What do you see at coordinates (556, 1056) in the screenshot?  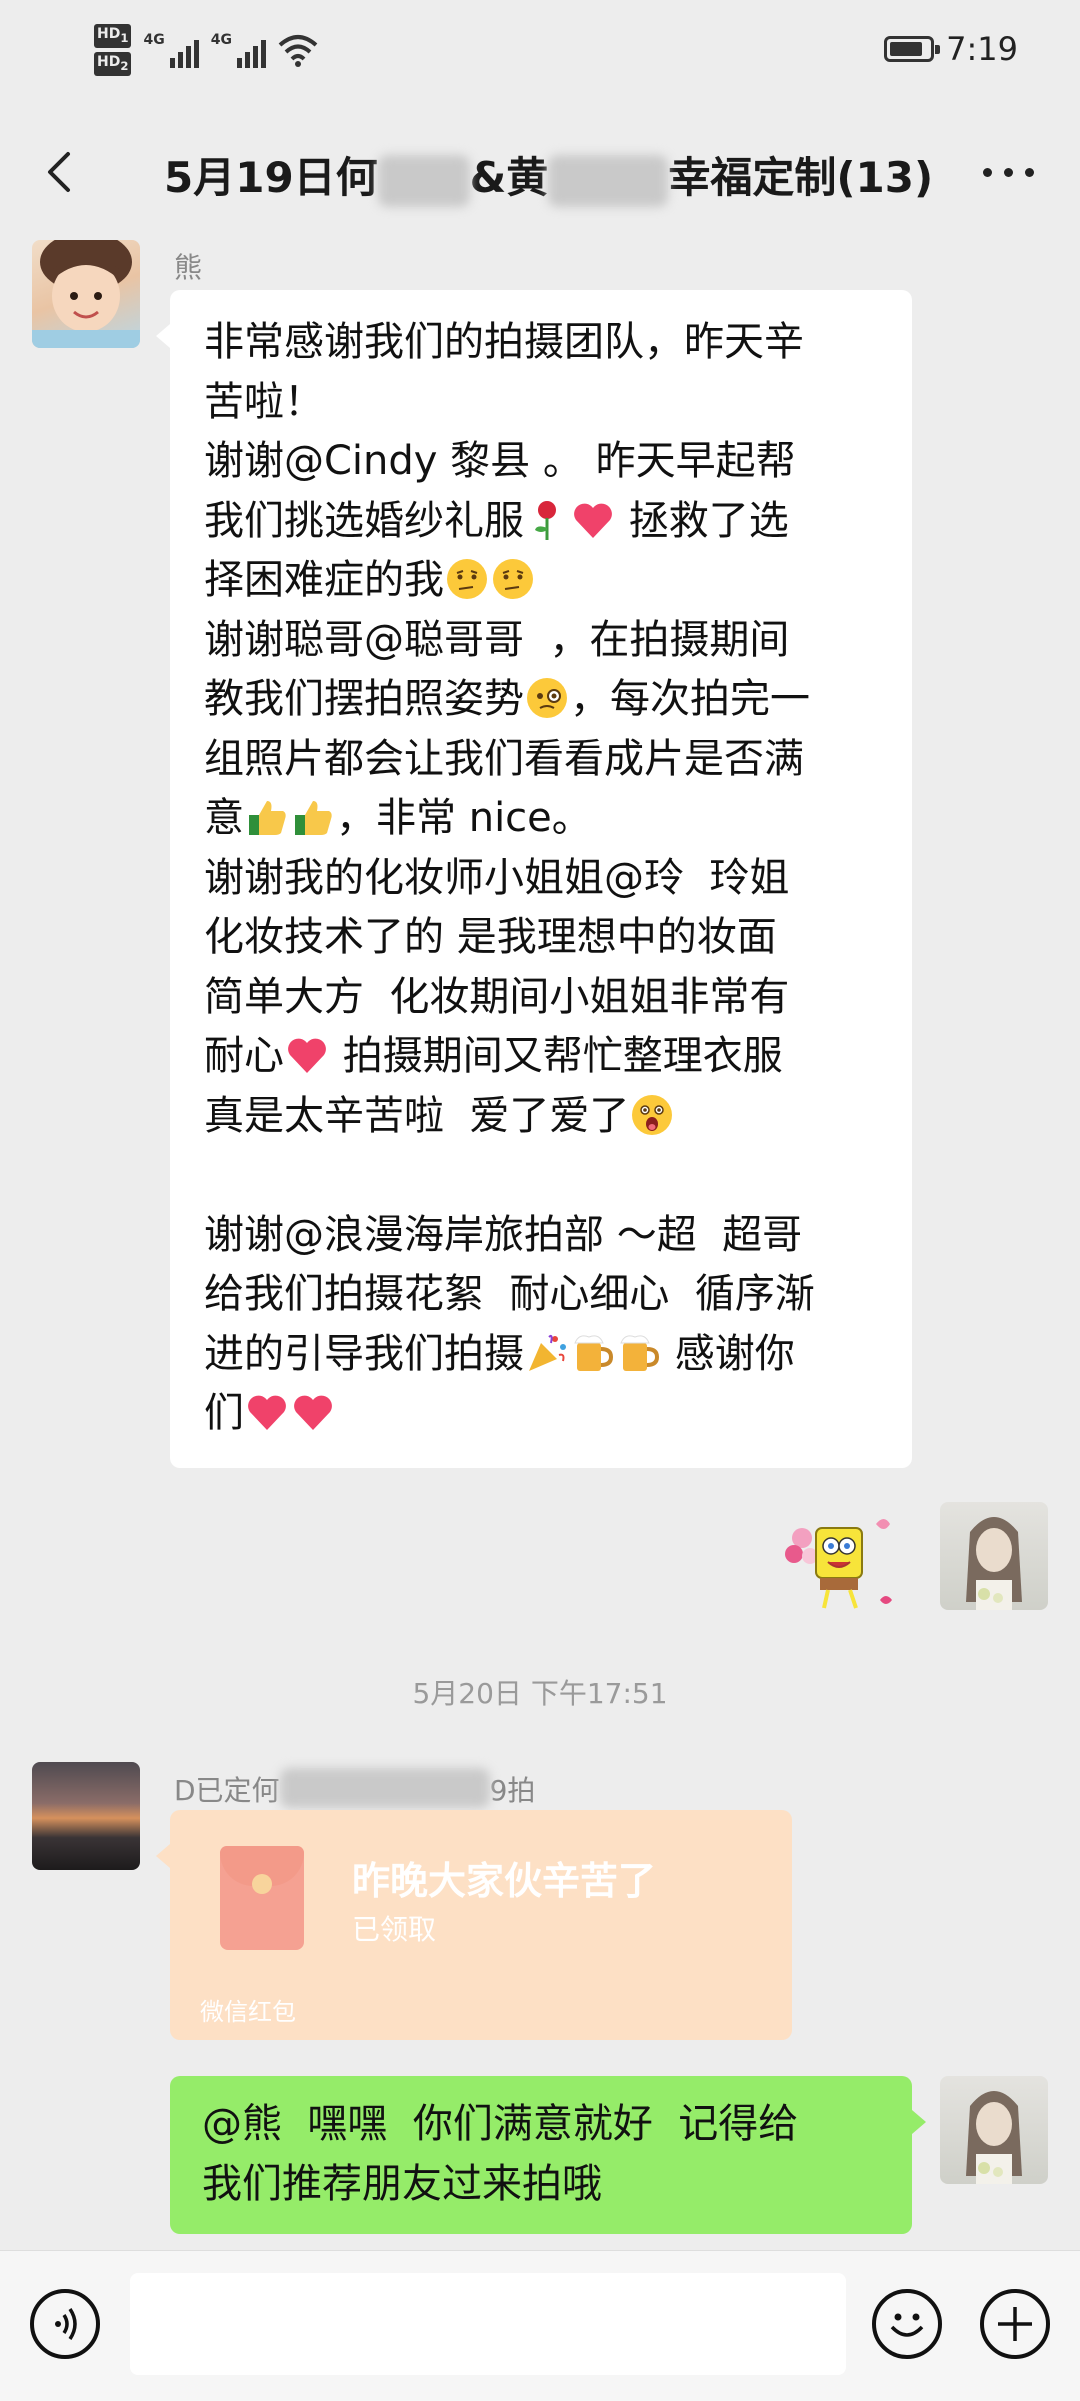 I see `line-text: 拍摄期间又帮忙整理衣服` at bounding box center [556, 1056].